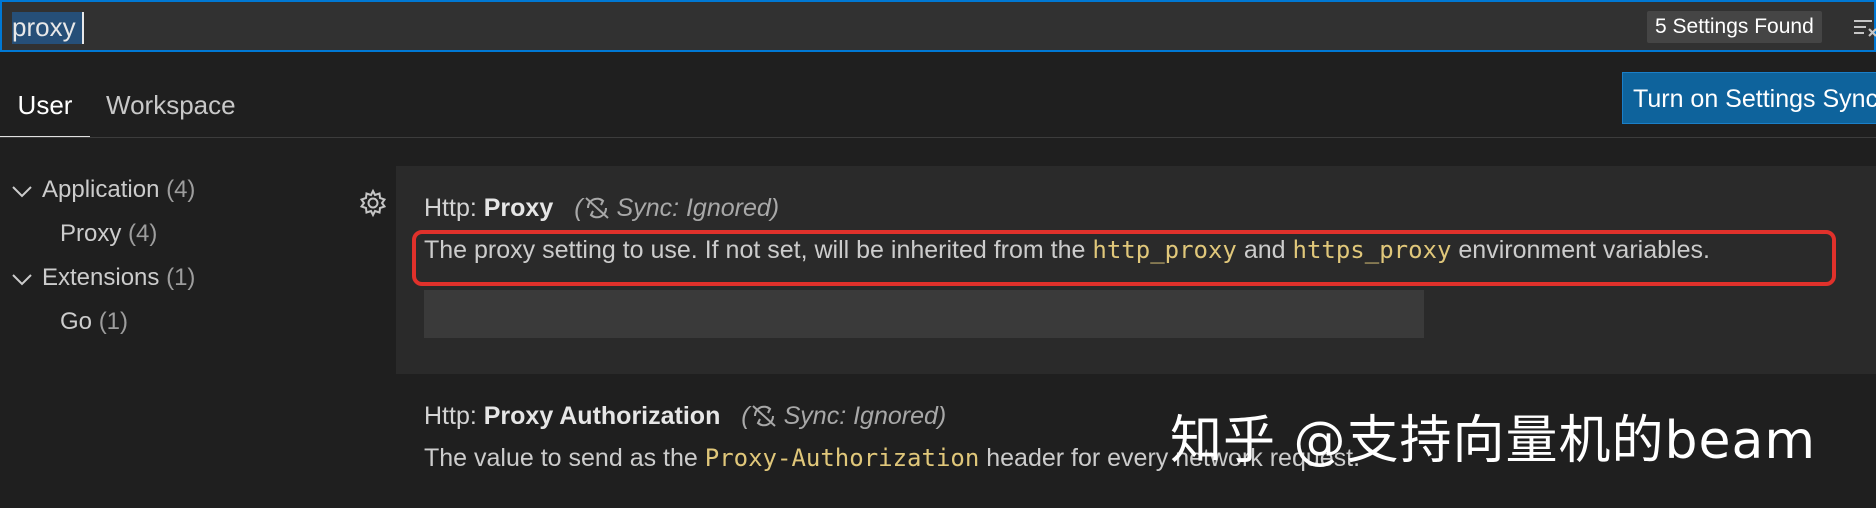 This screenshot has height=508, width=1876. I want to click on toc-item-label: Extensions, so click(101, 277).